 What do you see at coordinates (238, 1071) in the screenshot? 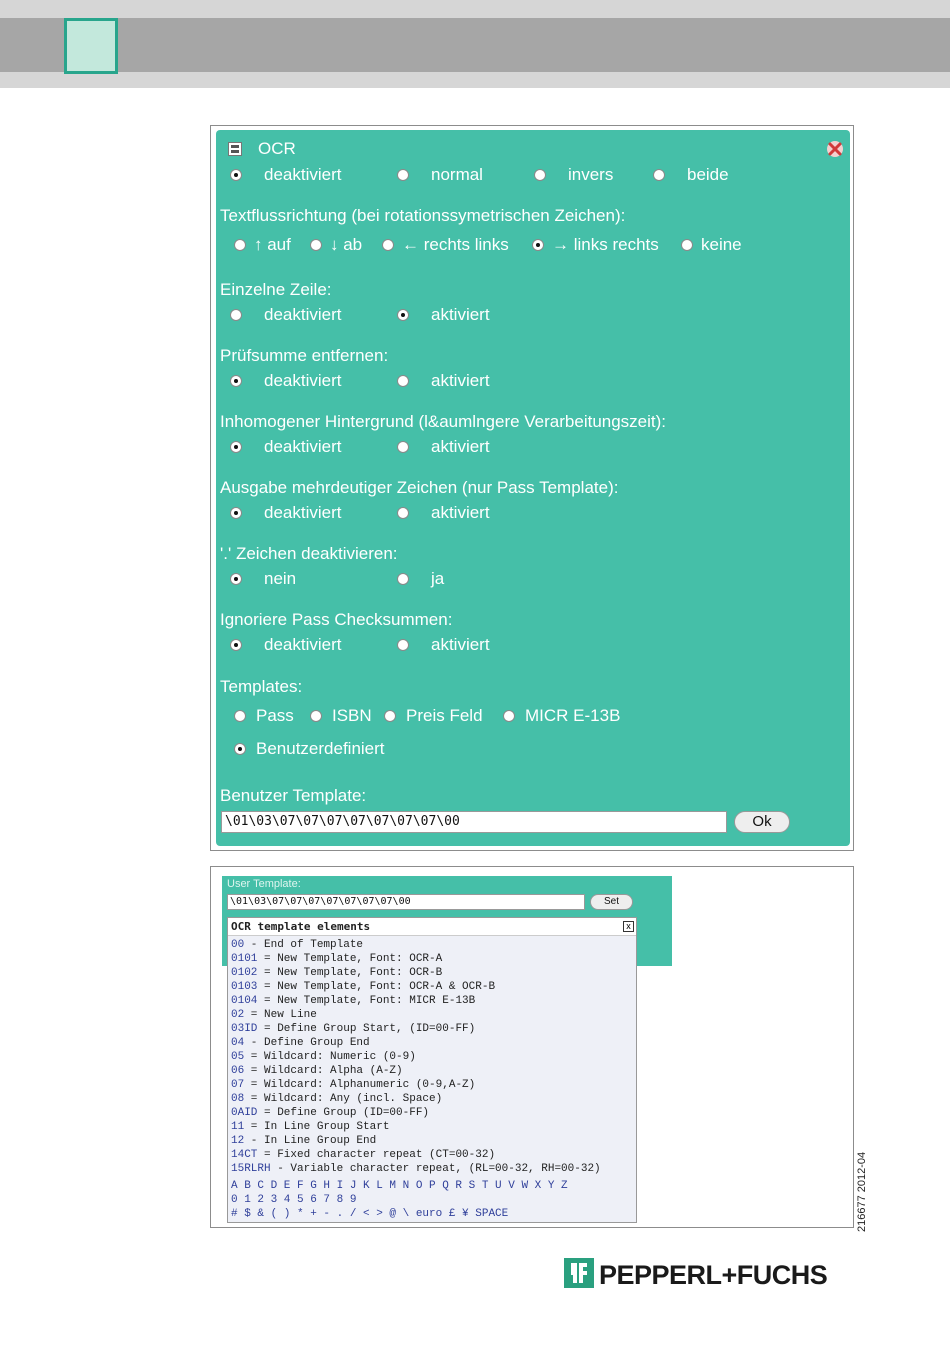
I see `element-code: 06` at bounding box center [238, 1071].